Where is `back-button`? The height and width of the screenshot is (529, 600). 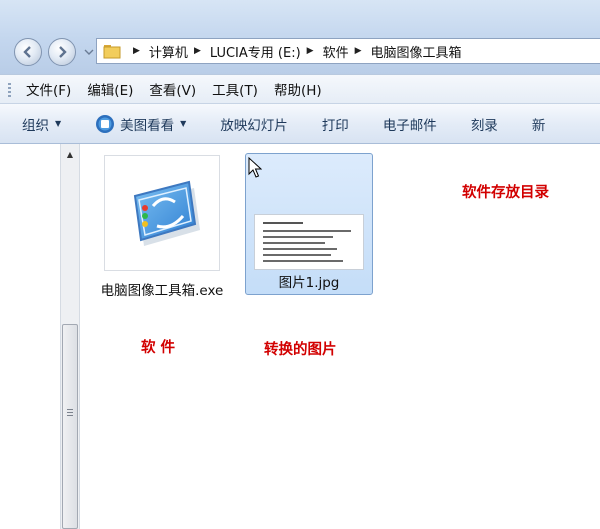
back-button is located at coordinates (28, 52).